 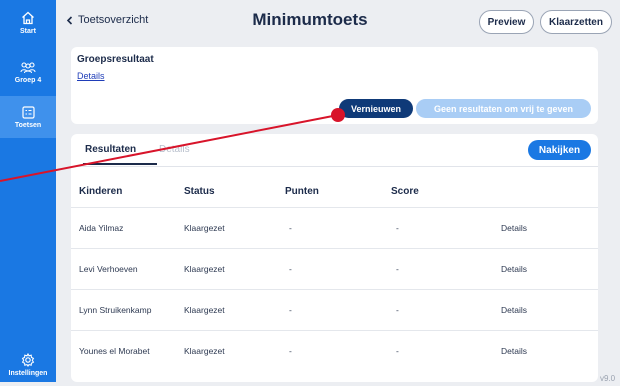 I want to click on table-row: Younes el Morabet Klaargezet - - Details, so click(x=334, y=351).